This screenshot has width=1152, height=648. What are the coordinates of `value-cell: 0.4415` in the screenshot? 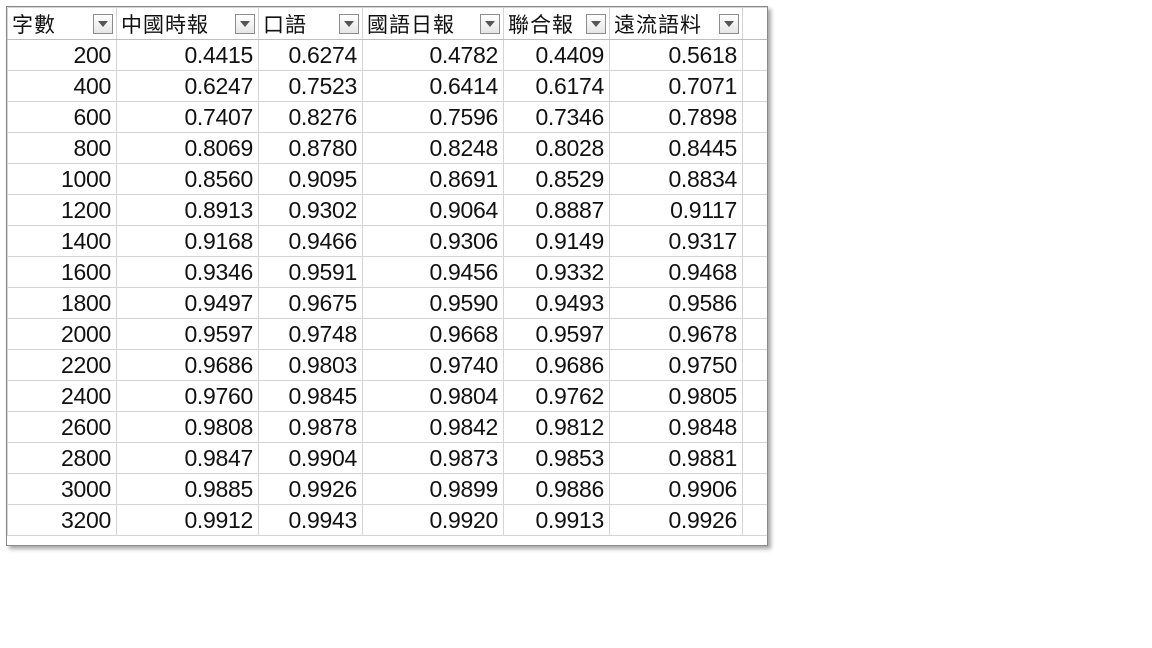 It's located at (187, 55).